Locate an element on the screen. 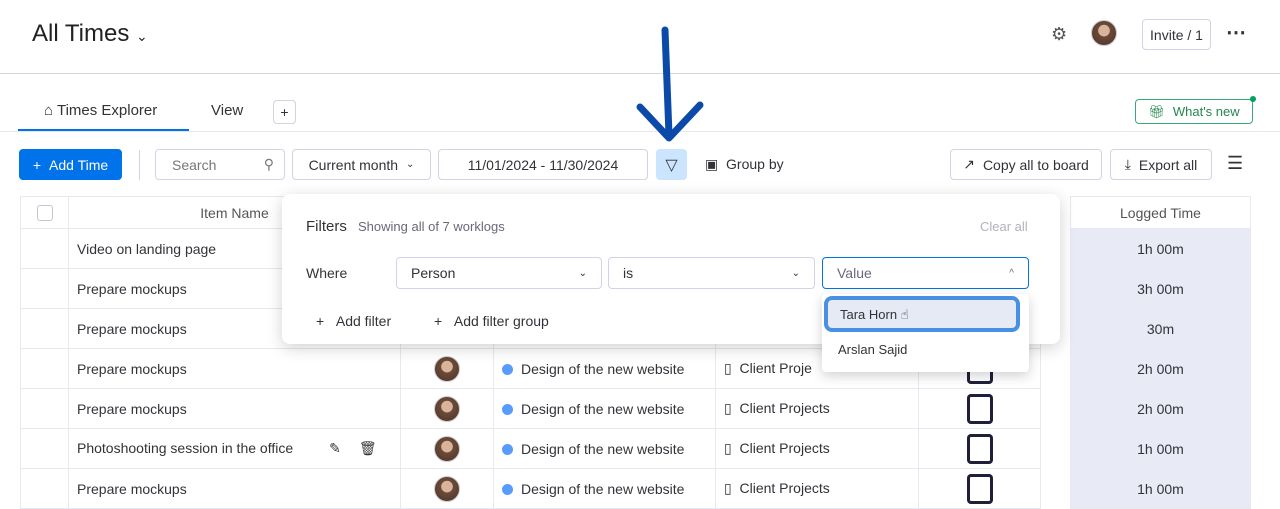 The height and width of the screenshot is (509, 1280). tab-view: View is located at coordinates (227, 110).